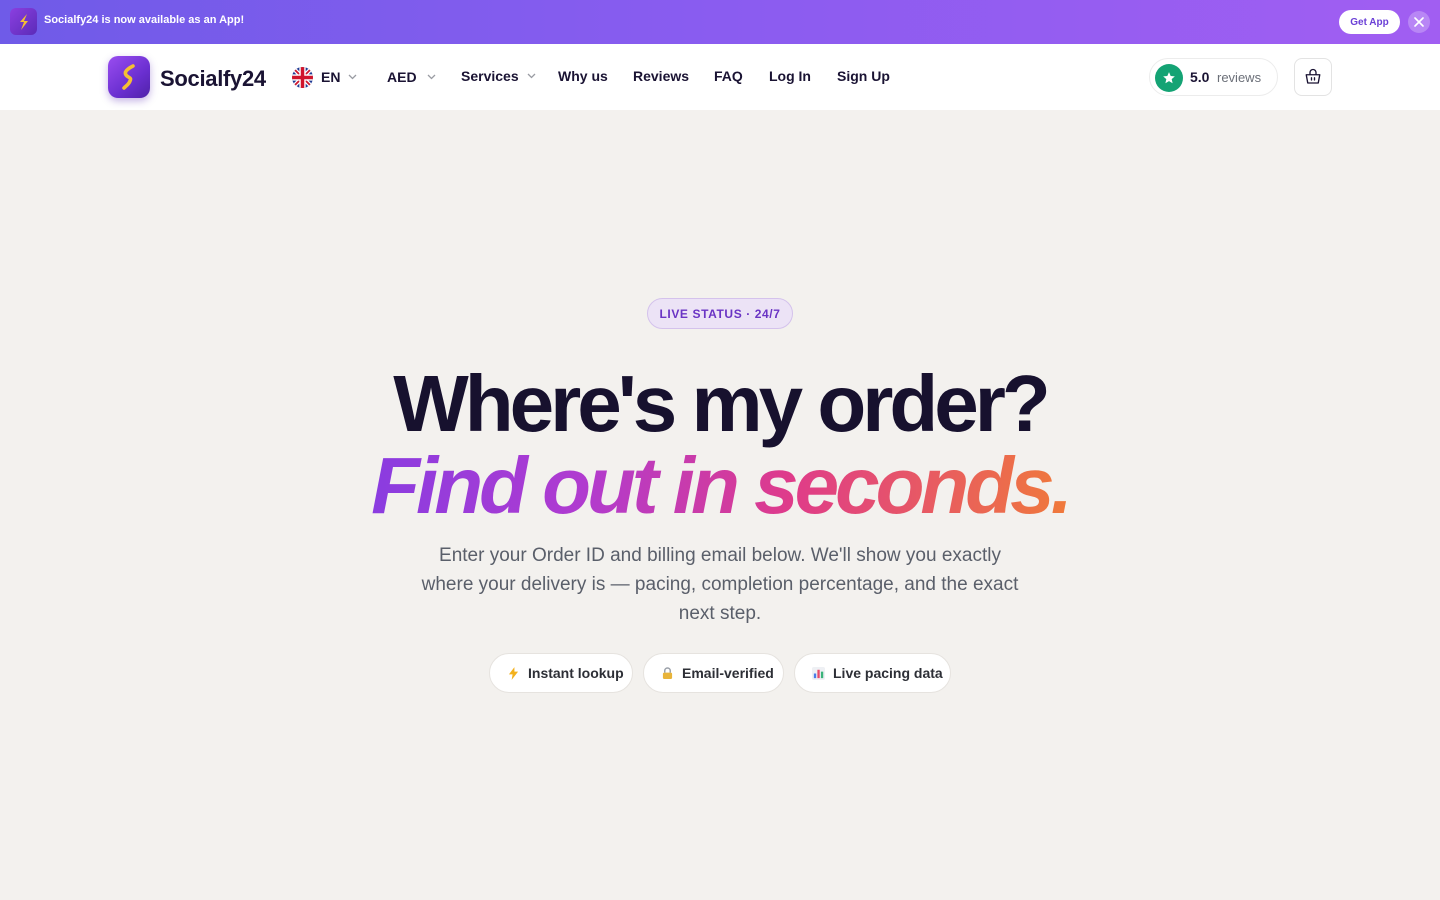 The image size is (1440, 900). I want to click on nav-faq: FAQ, so click(728, 76).